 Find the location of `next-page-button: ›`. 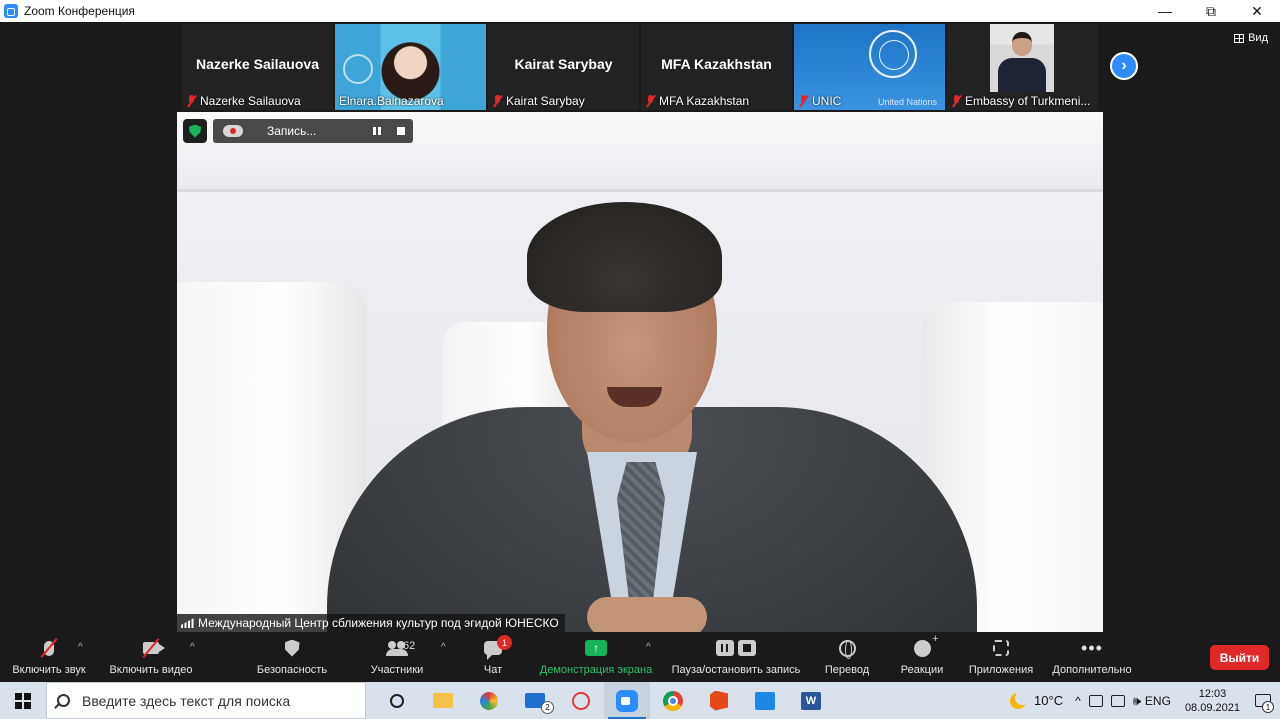

next-page-button: › is located at coordinates (1124, 66).